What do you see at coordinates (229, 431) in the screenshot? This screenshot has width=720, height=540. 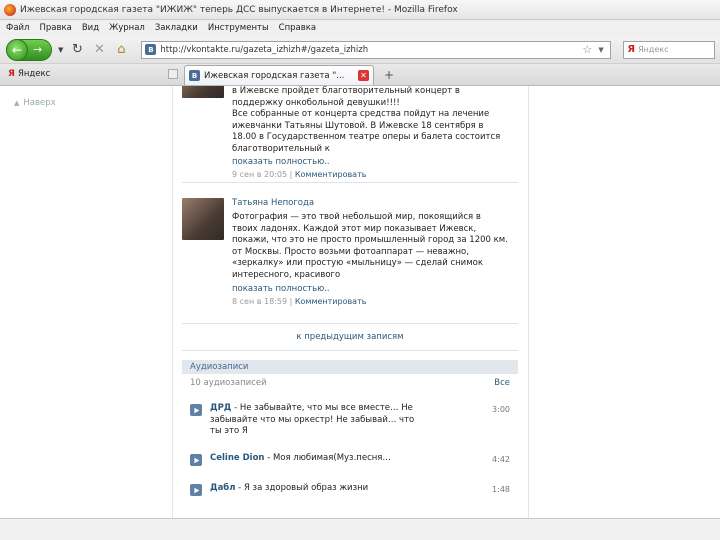 I see `track-title-cont: ты это Я` at bounding box center [229, 431].